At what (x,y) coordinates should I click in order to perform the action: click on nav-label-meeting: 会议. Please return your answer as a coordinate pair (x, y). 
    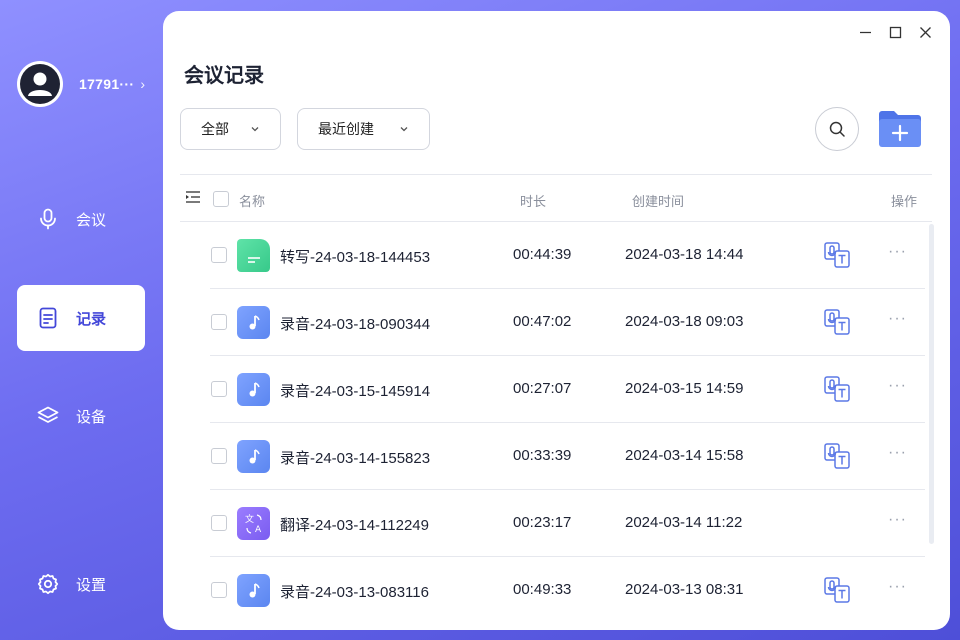
    Looking at the image, I should click on (91, 220).